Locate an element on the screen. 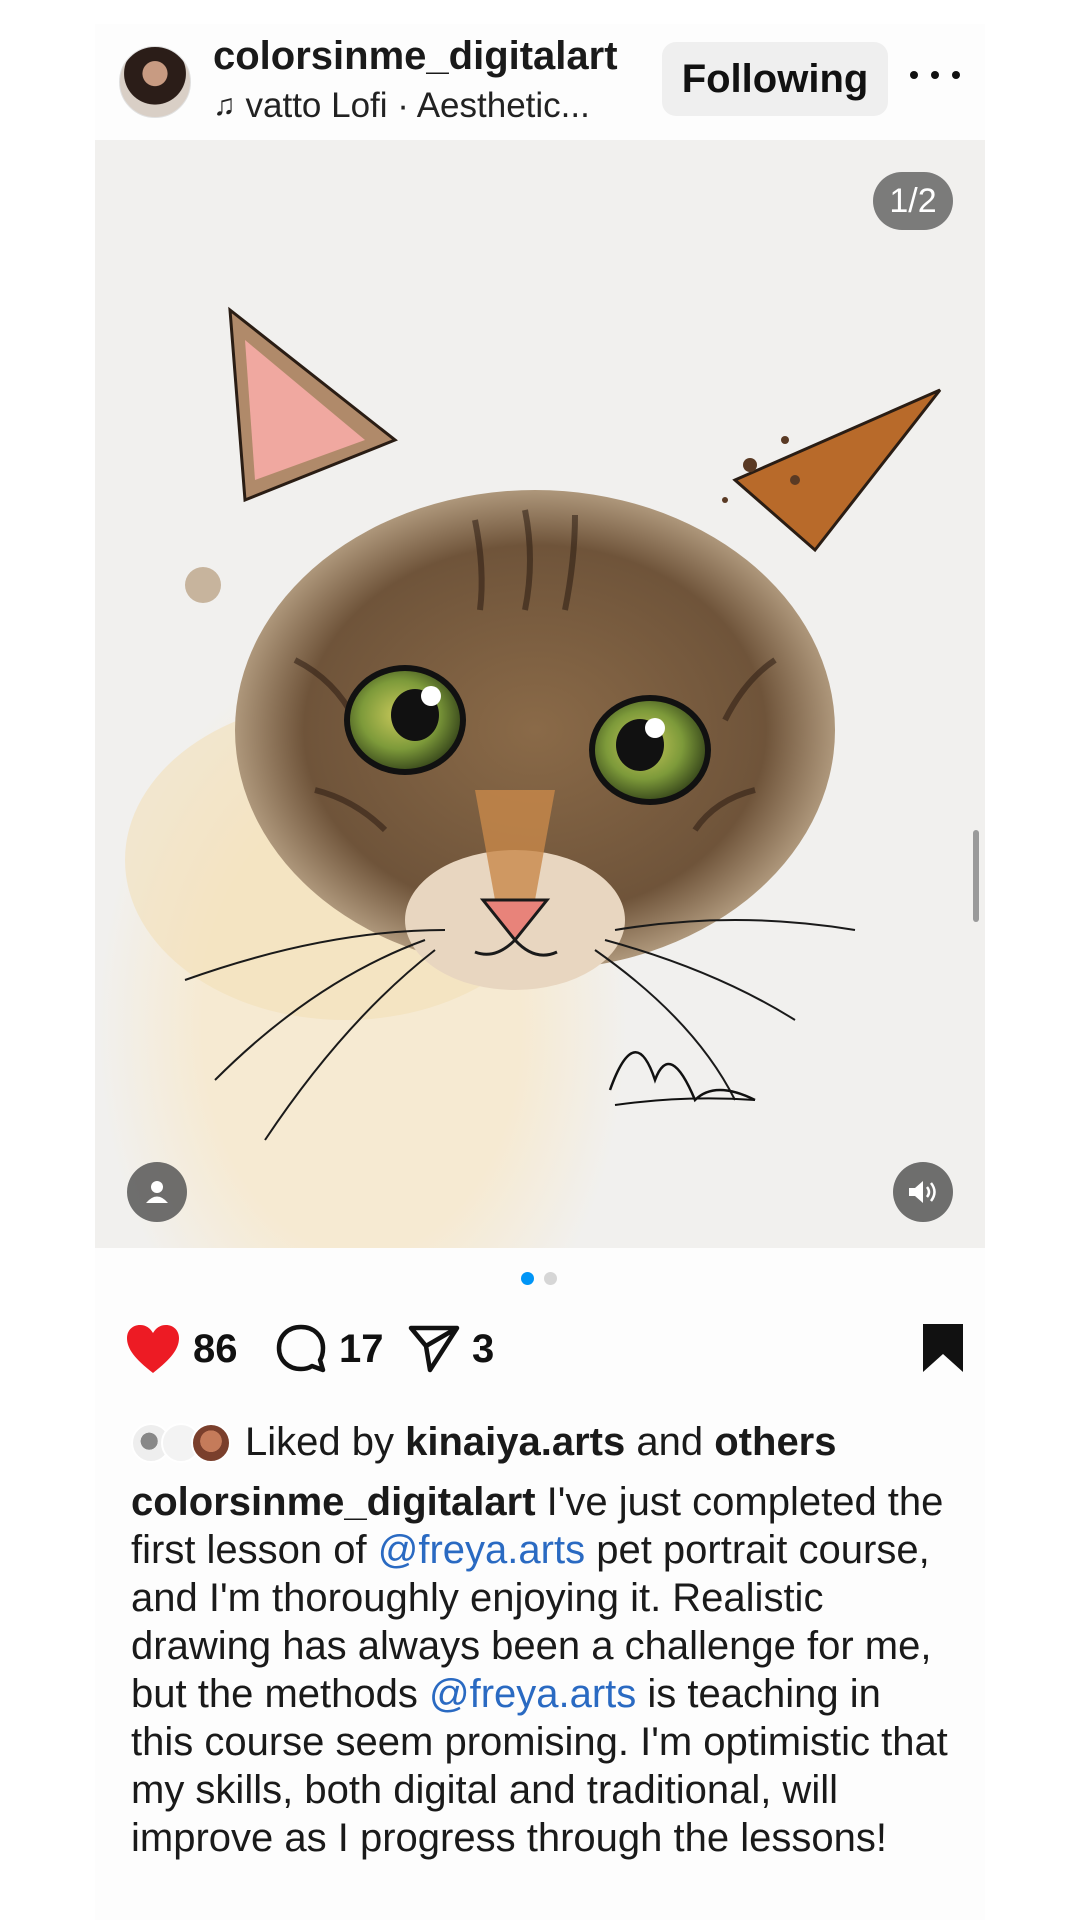  carousel-dot-active is located at coordinates (527, 1278).